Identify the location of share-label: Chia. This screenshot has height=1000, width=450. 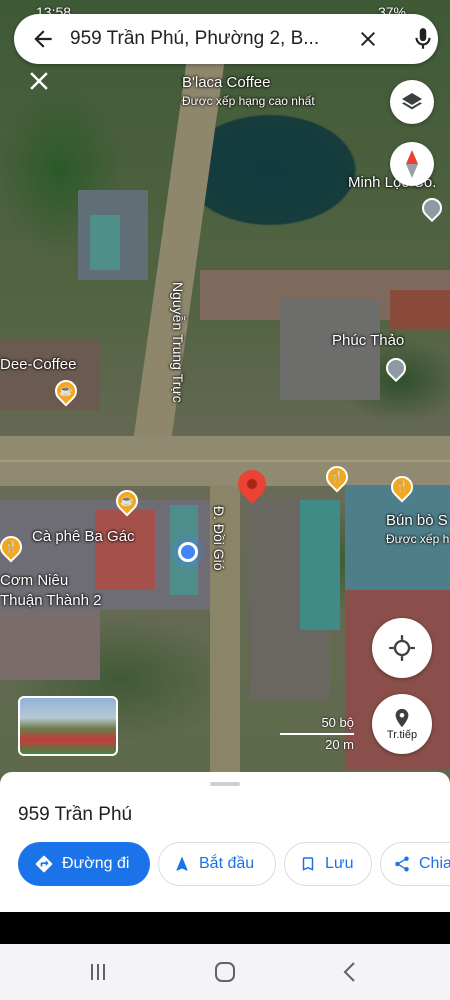
(434, 863).